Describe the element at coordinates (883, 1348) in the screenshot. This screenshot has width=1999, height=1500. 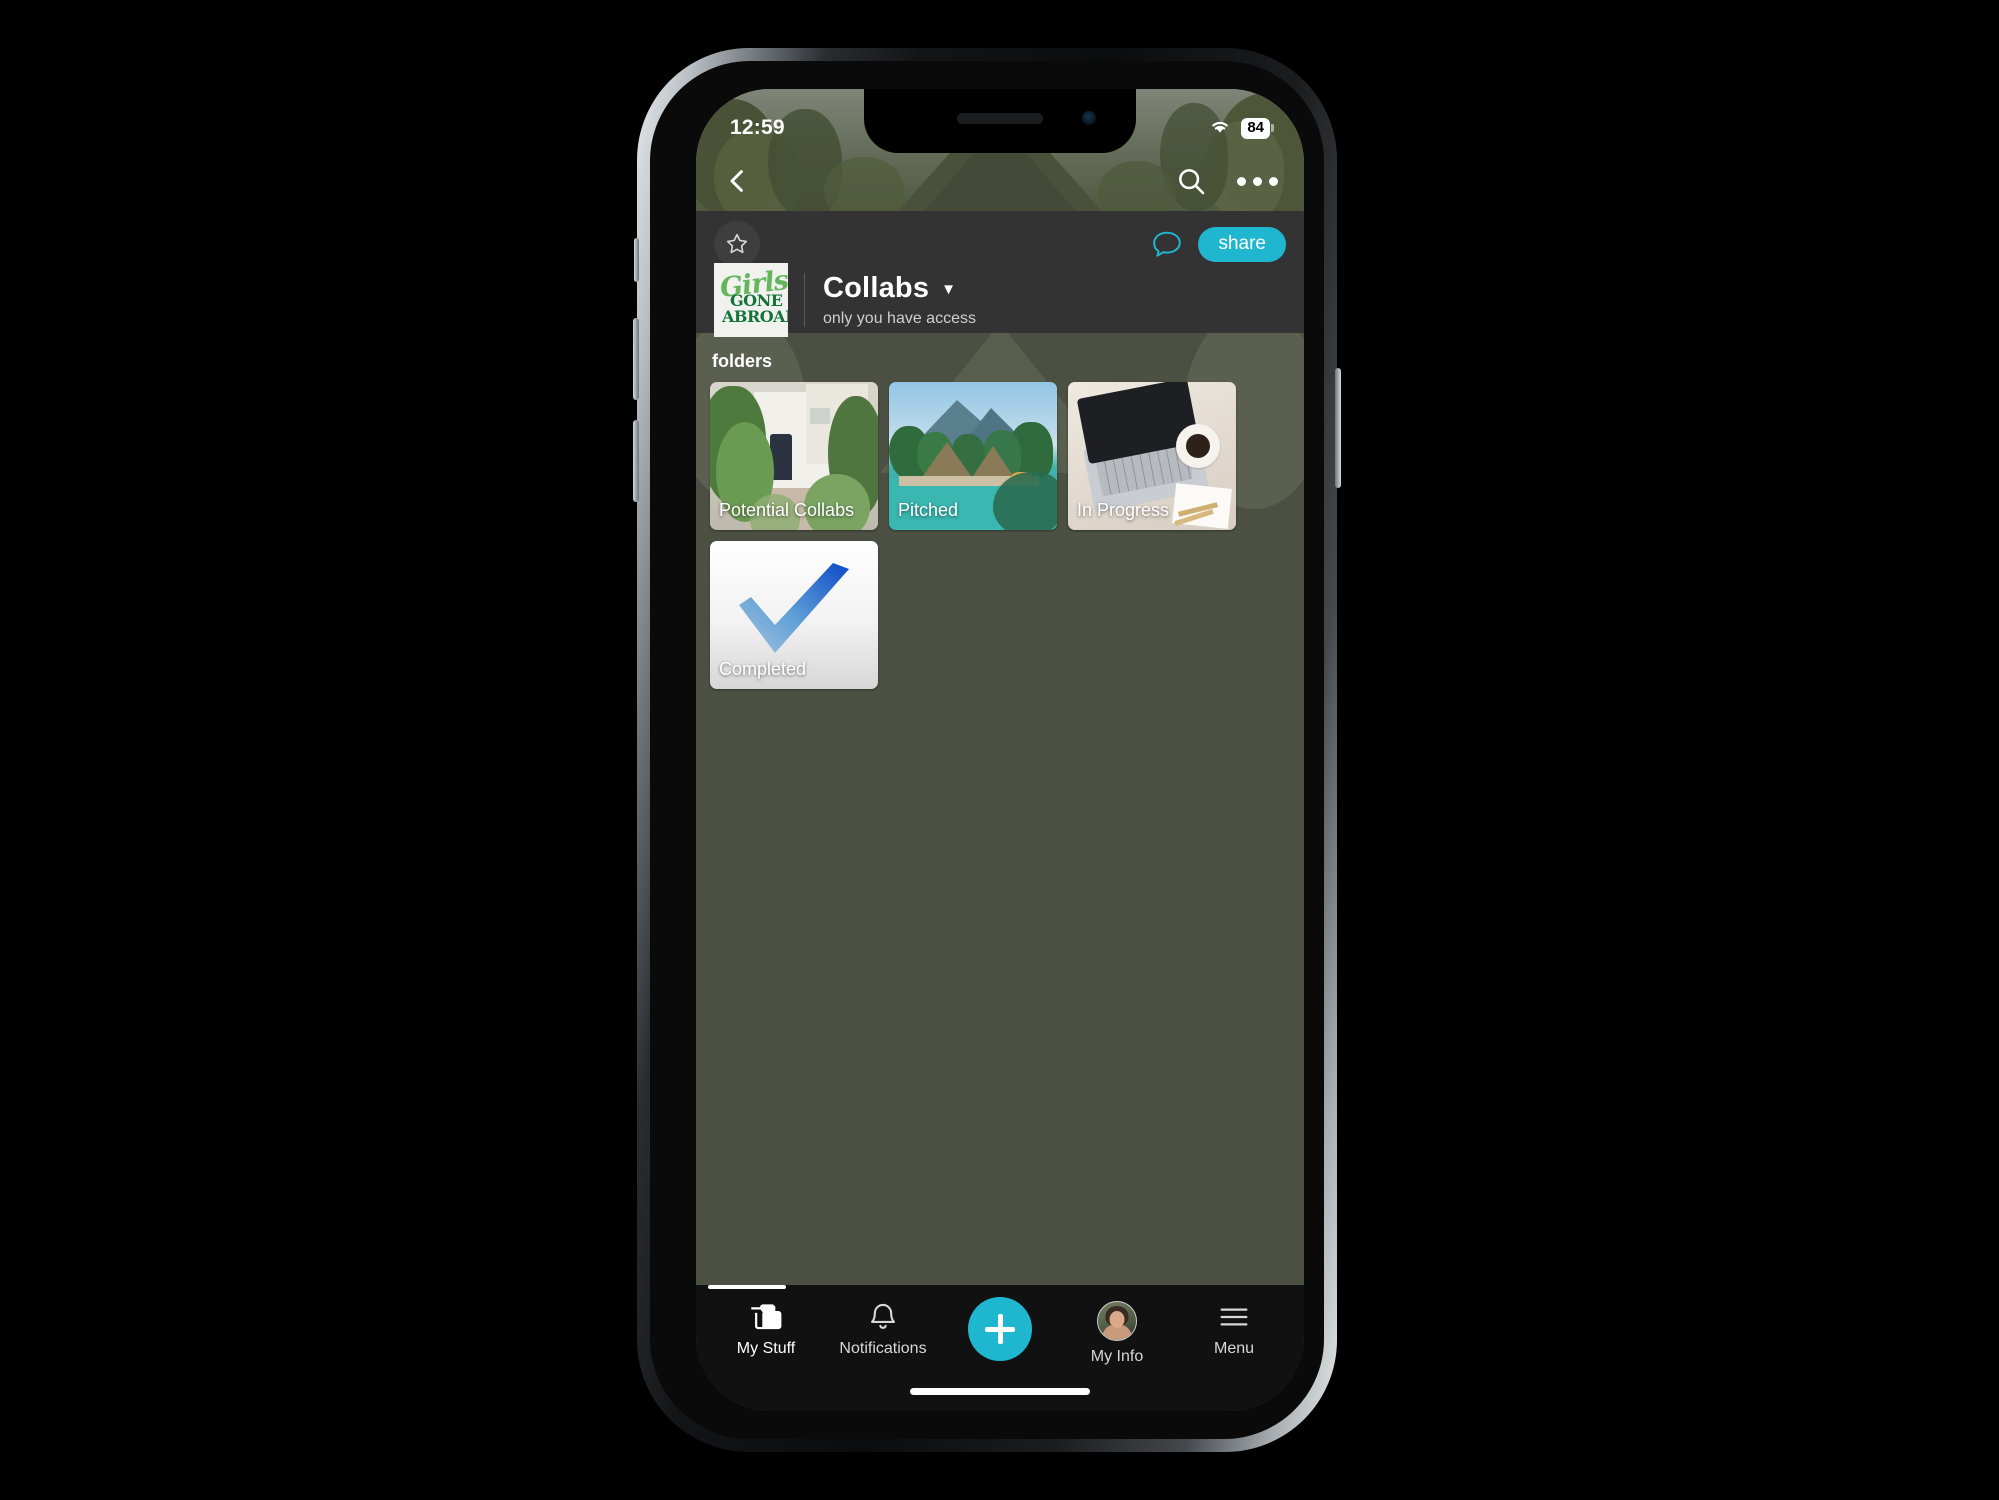
I see `tab-label: Notifications` at that location.